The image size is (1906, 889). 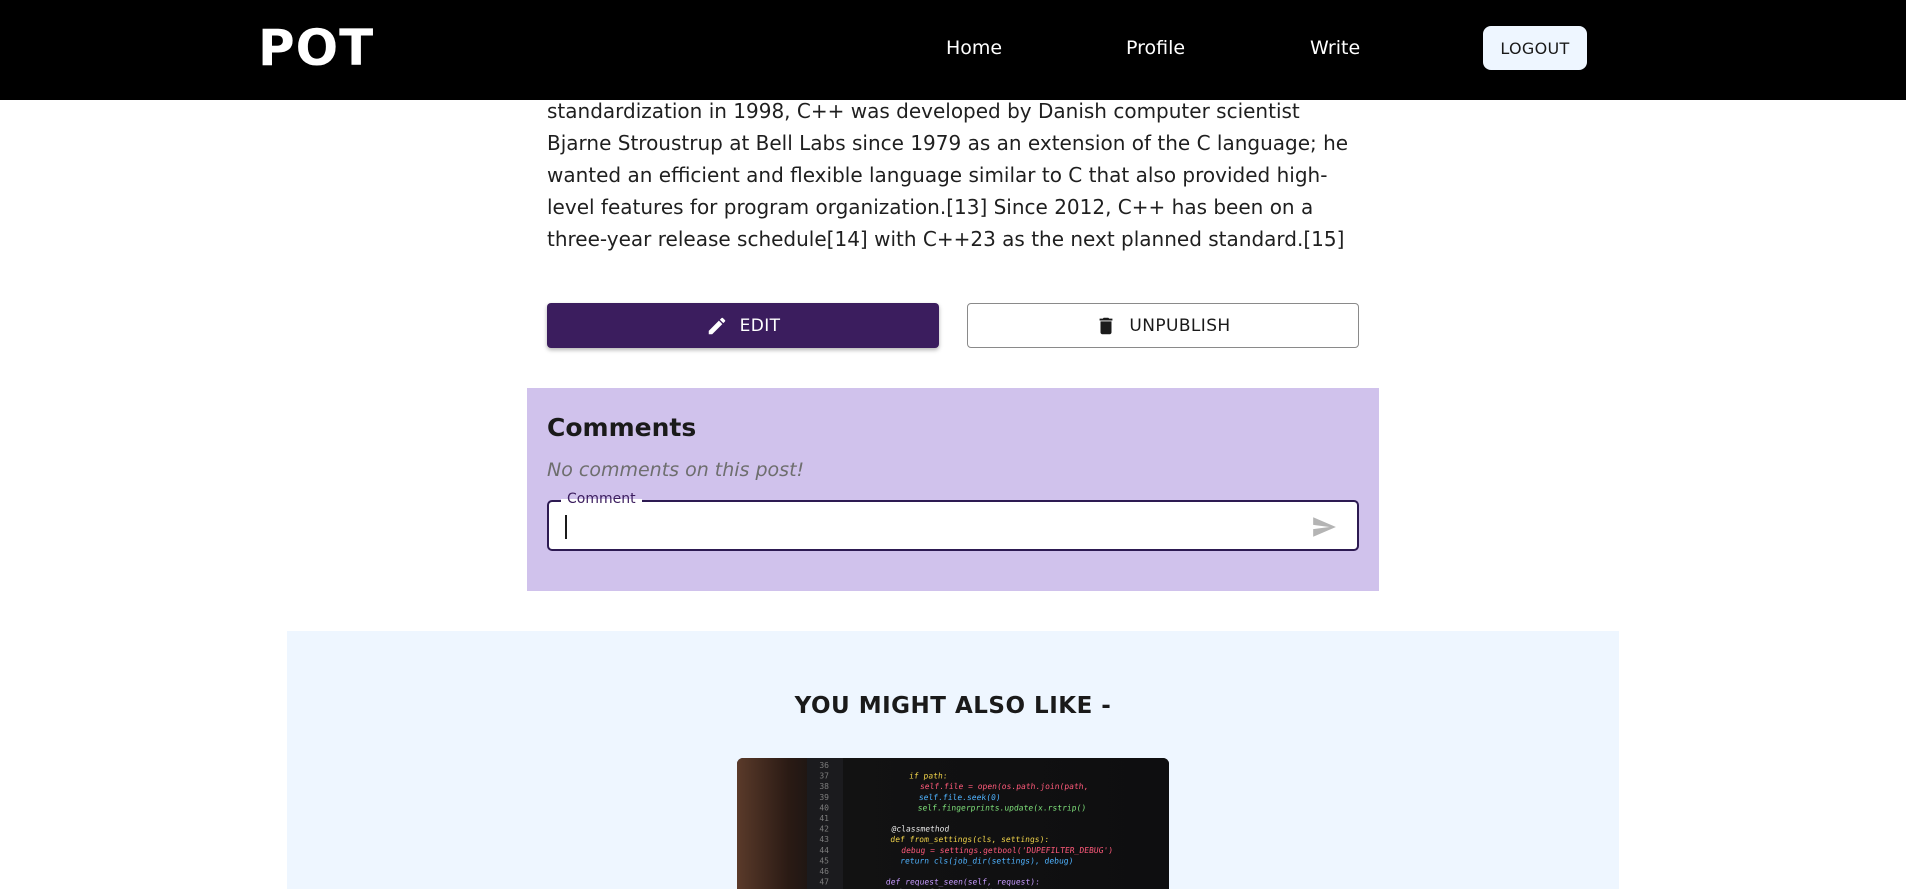 I want to click on code-line-text: @classmethod, so click(x=920, y=829).